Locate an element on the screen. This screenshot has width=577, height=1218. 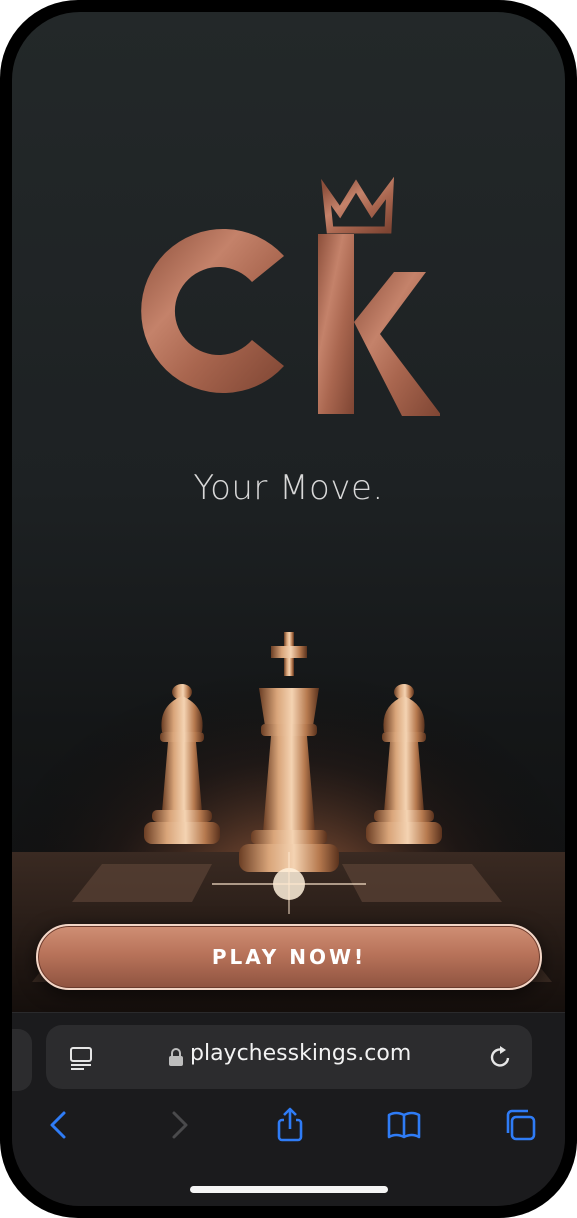
address-bar: playchesskings.com is located at coordinates (289, 1057).